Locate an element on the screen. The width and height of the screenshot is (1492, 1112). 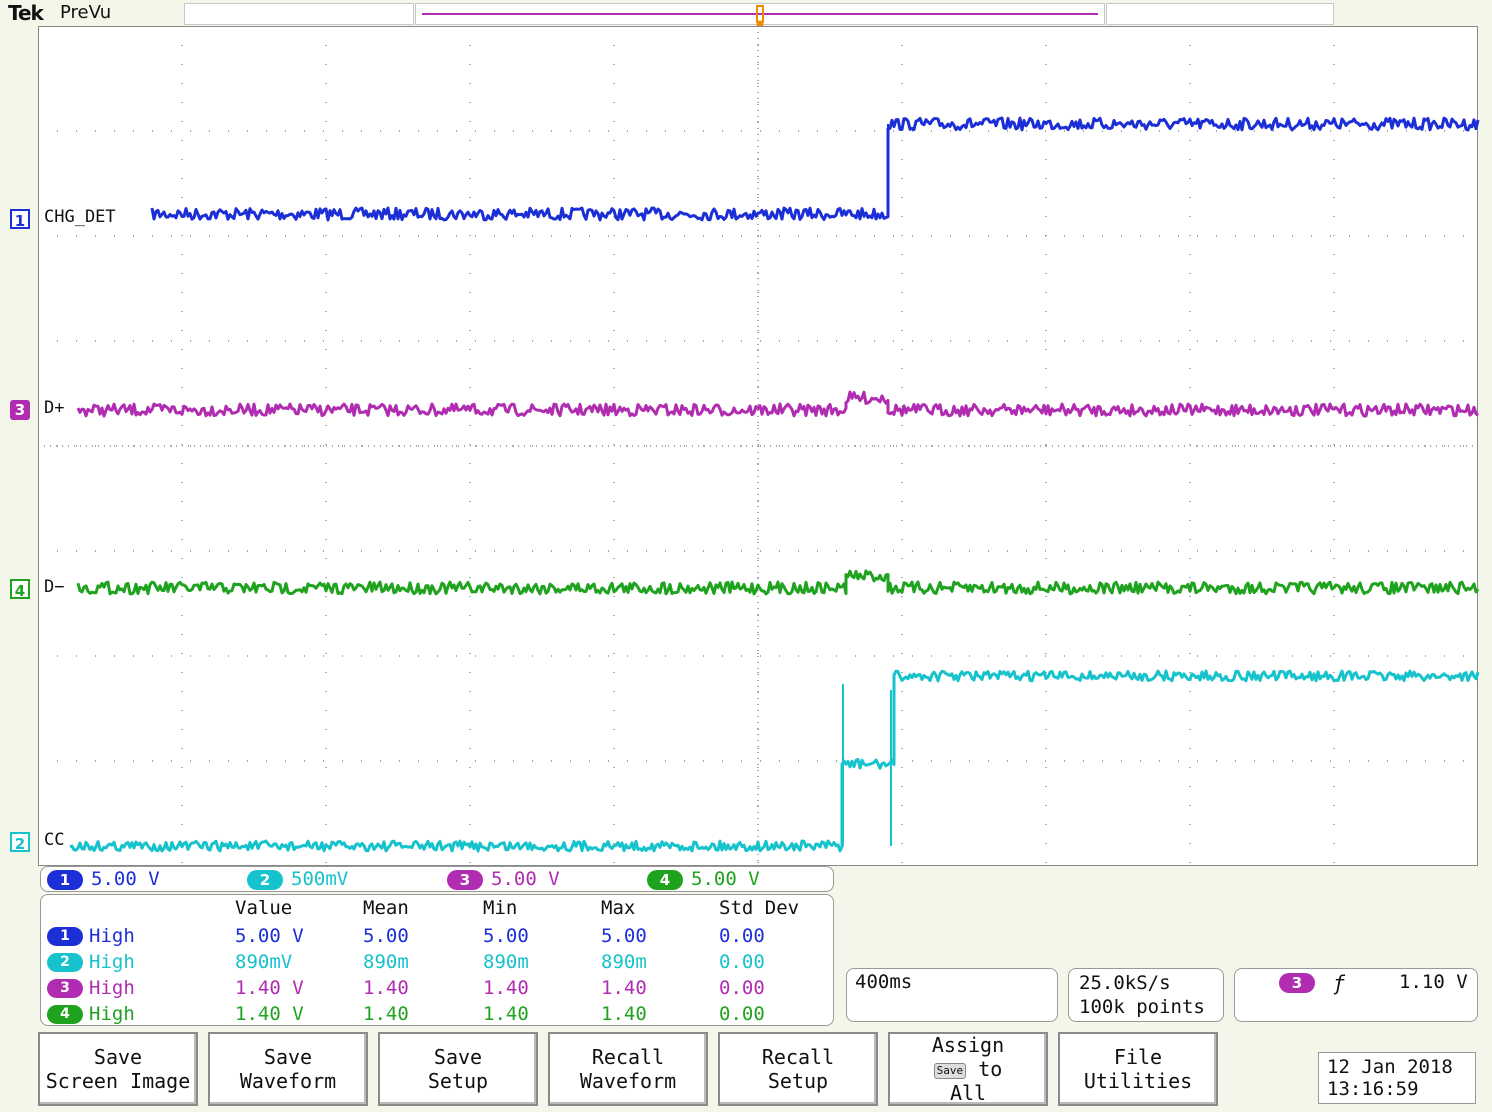
save-setup-button: Save Setup is located at coordinates (458, 1069).